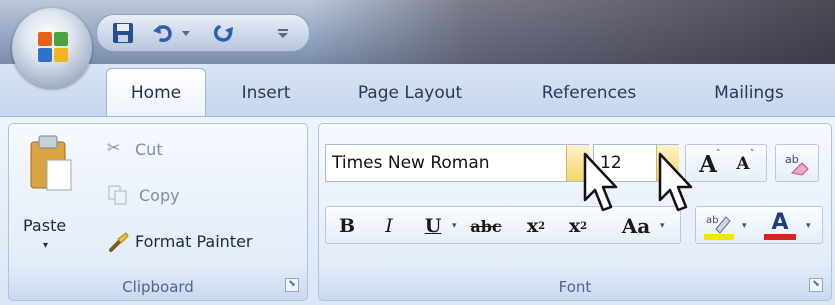  What do you see at coordinates (600, 182) in the screenshot?
I see `mouse-pointer-icon` at bounding box center [600, 182].